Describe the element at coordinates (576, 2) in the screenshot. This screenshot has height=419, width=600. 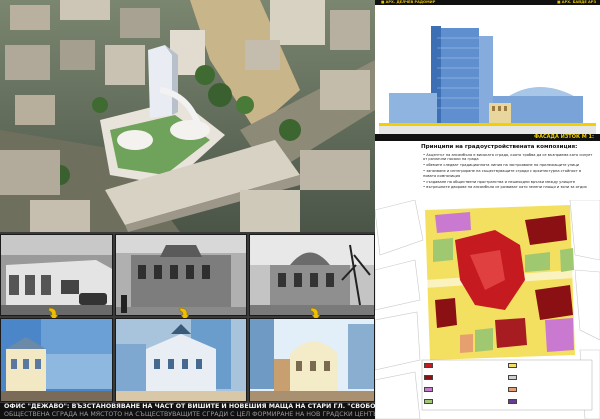
I see `author-label-right: ■ АРХ. БАЙДЕ АРЗ` at that location.